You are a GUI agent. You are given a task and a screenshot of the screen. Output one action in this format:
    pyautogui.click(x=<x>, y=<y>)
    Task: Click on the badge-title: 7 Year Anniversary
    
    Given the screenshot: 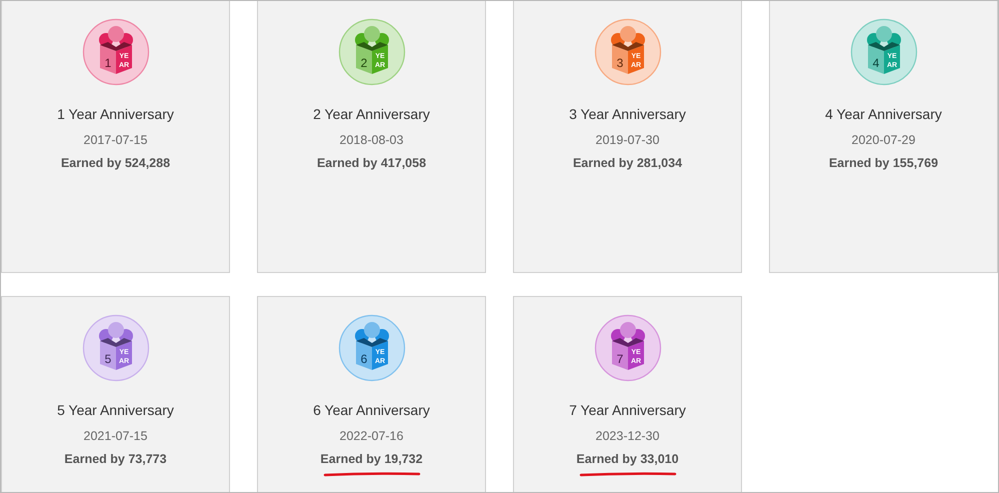 What is the action you would take?
    pyautogui.click(x=627, y=410)
    